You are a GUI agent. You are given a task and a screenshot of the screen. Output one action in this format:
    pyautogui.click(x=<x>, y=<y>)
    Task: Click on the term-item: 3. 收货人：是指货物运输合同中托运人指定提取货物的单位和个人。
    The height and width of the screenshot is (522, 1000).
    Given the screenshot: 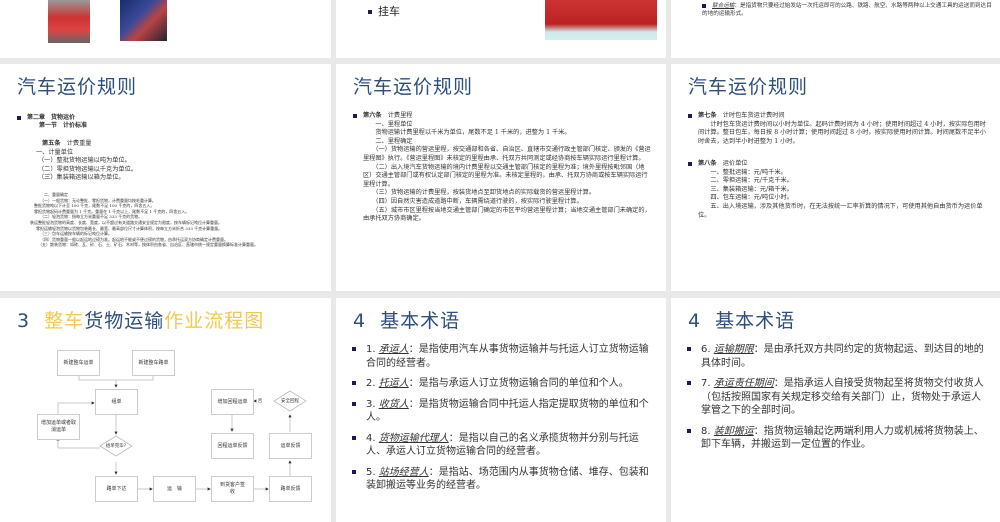 What is the action you would take?
    pyautogui.click(x=501, y=411)
    